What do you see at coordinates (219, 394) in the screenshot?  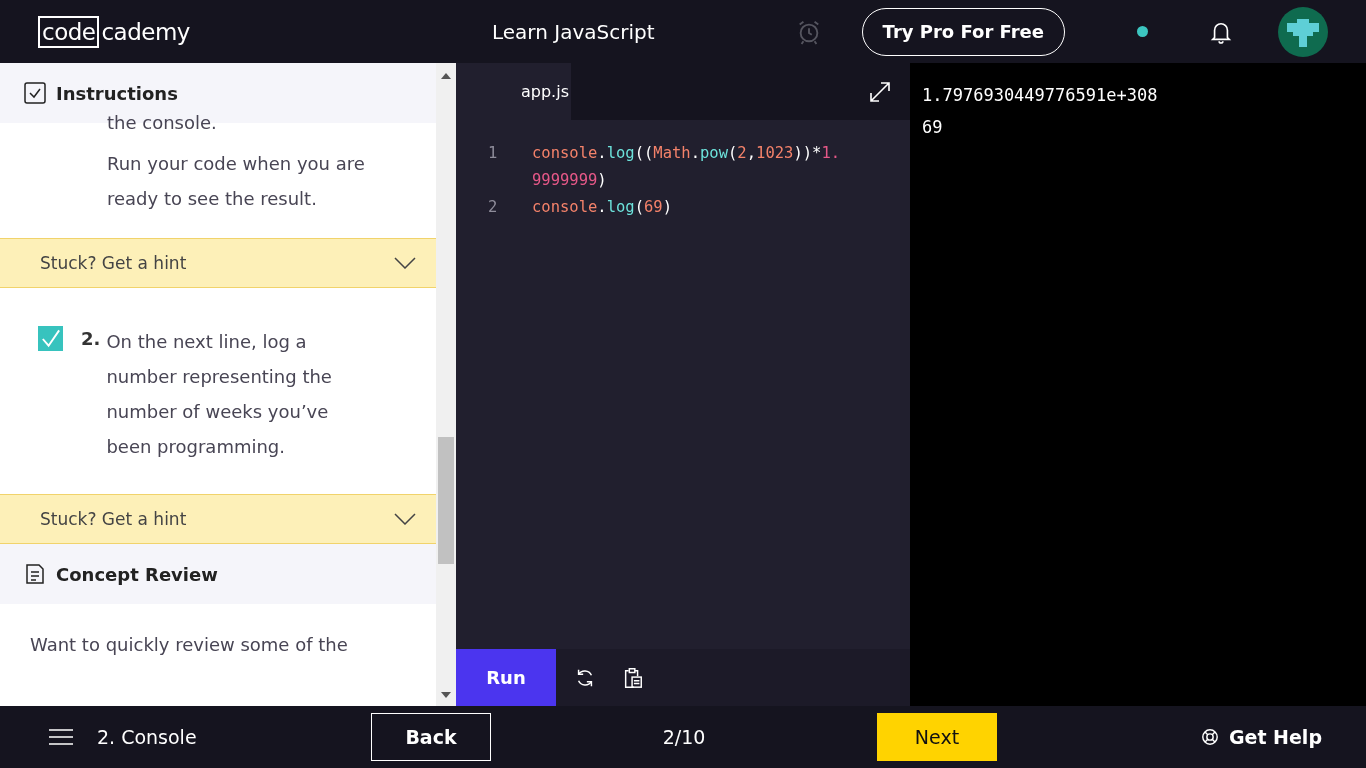 I see `task-text: On the next line, log a number representing the number of weeks you’ve been programming.` at bounding box center [219, 394].